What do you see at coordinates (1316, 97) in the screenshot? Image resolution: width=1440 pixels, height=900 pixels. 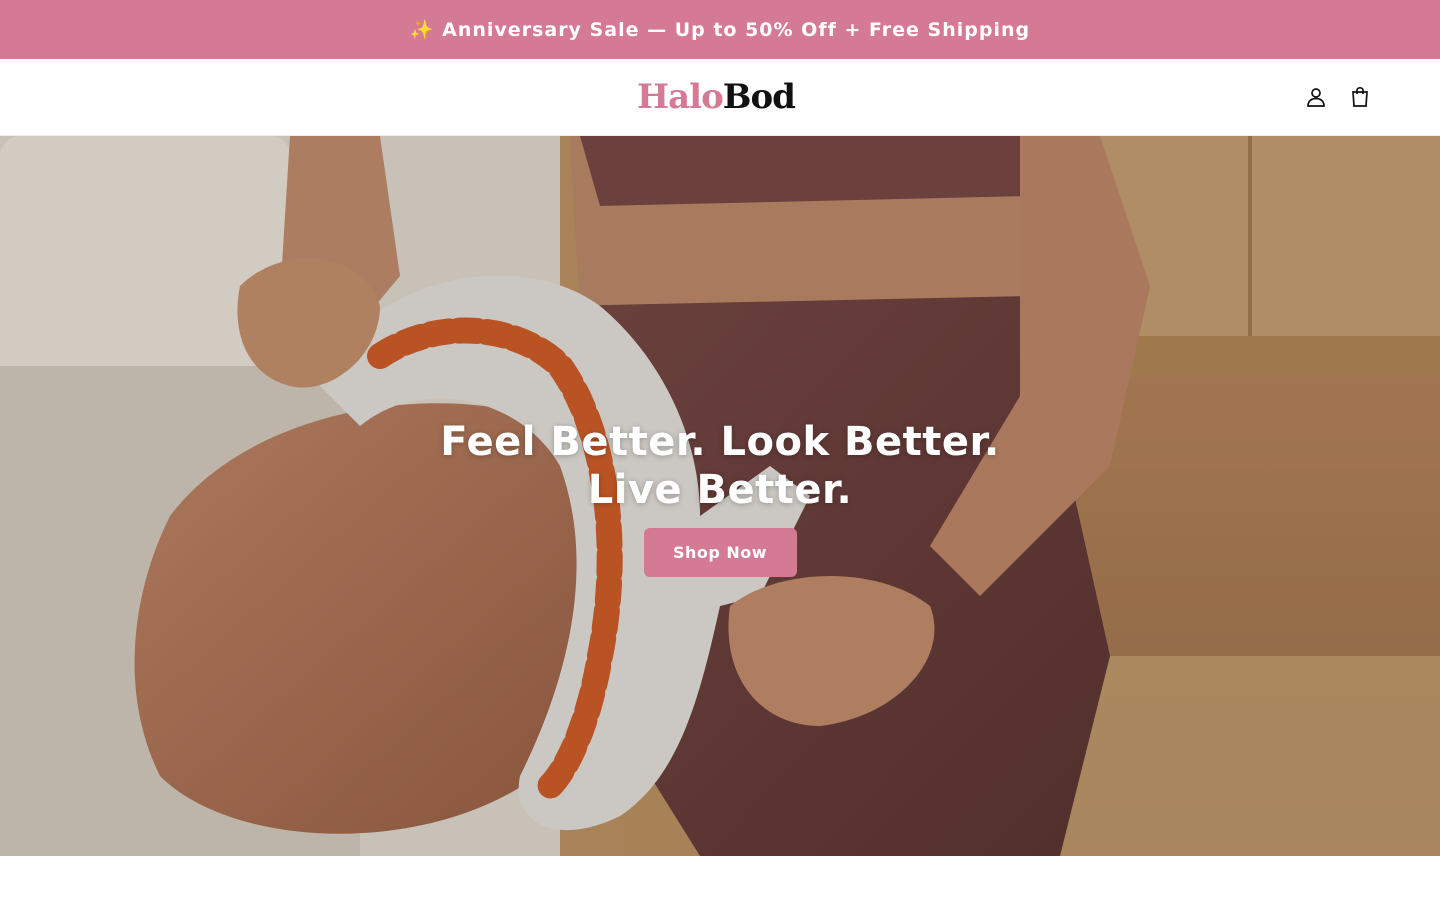 I see `account-icon` at bounding box center [1316, 97].